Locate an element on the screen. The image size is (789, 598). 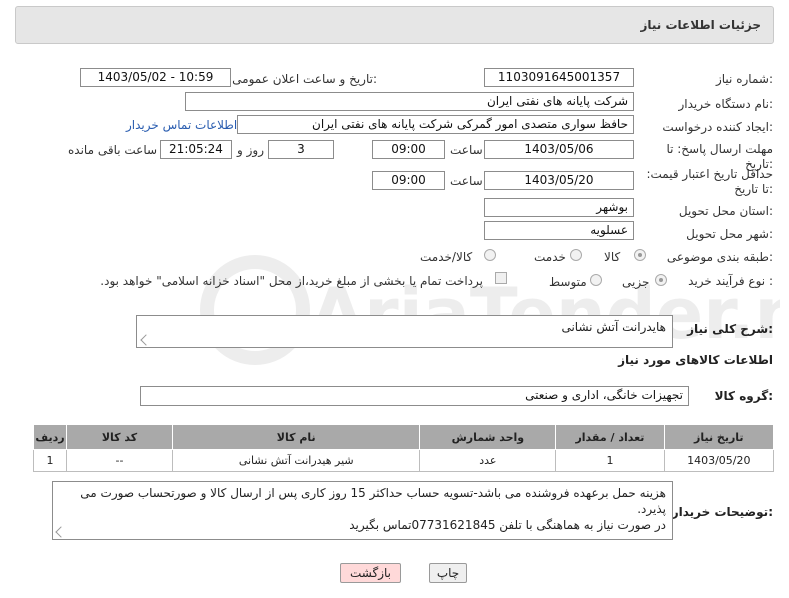
goods-group-label: گروه کالا: is located at coordinates (743, 396).